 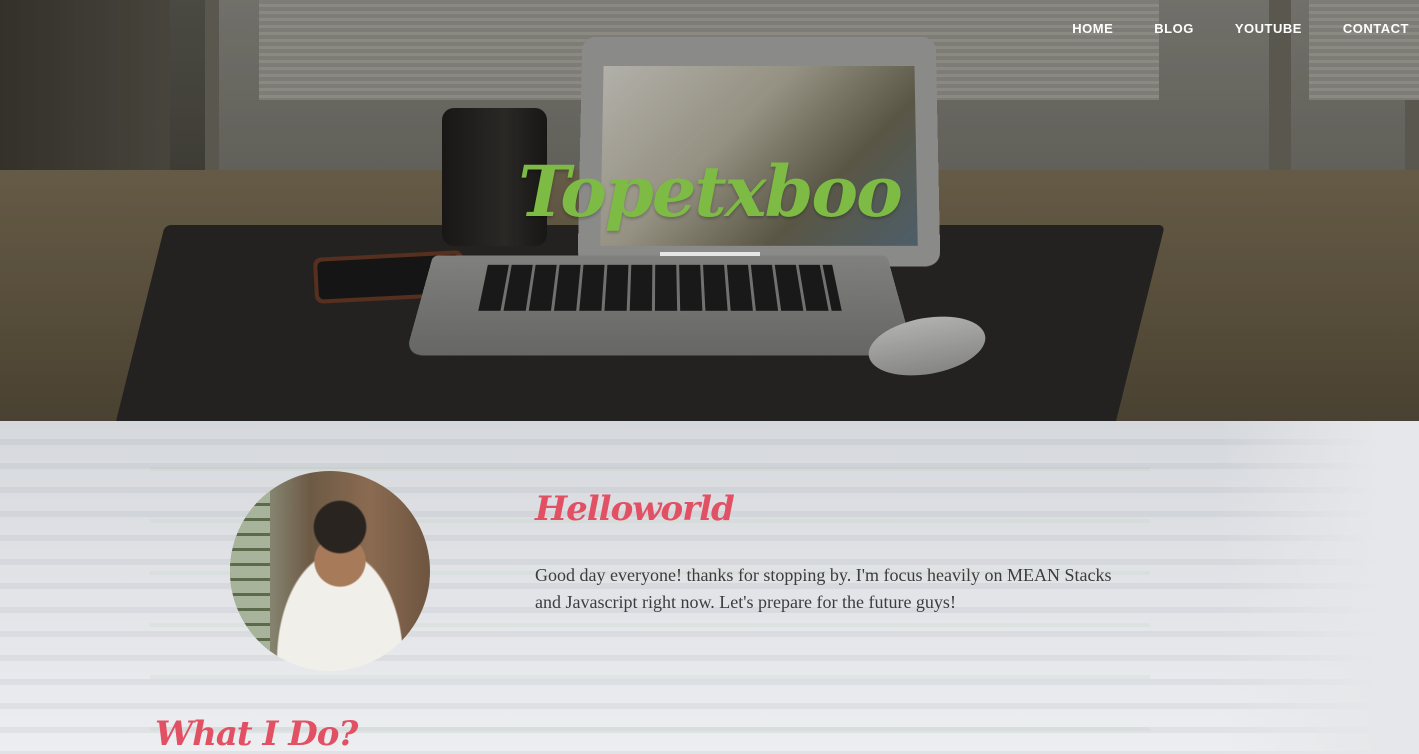 What do you see at coordinates (635, 509) in the screenshot?
I see `about-heading: Helloworld` at bounding box center [635, 509].